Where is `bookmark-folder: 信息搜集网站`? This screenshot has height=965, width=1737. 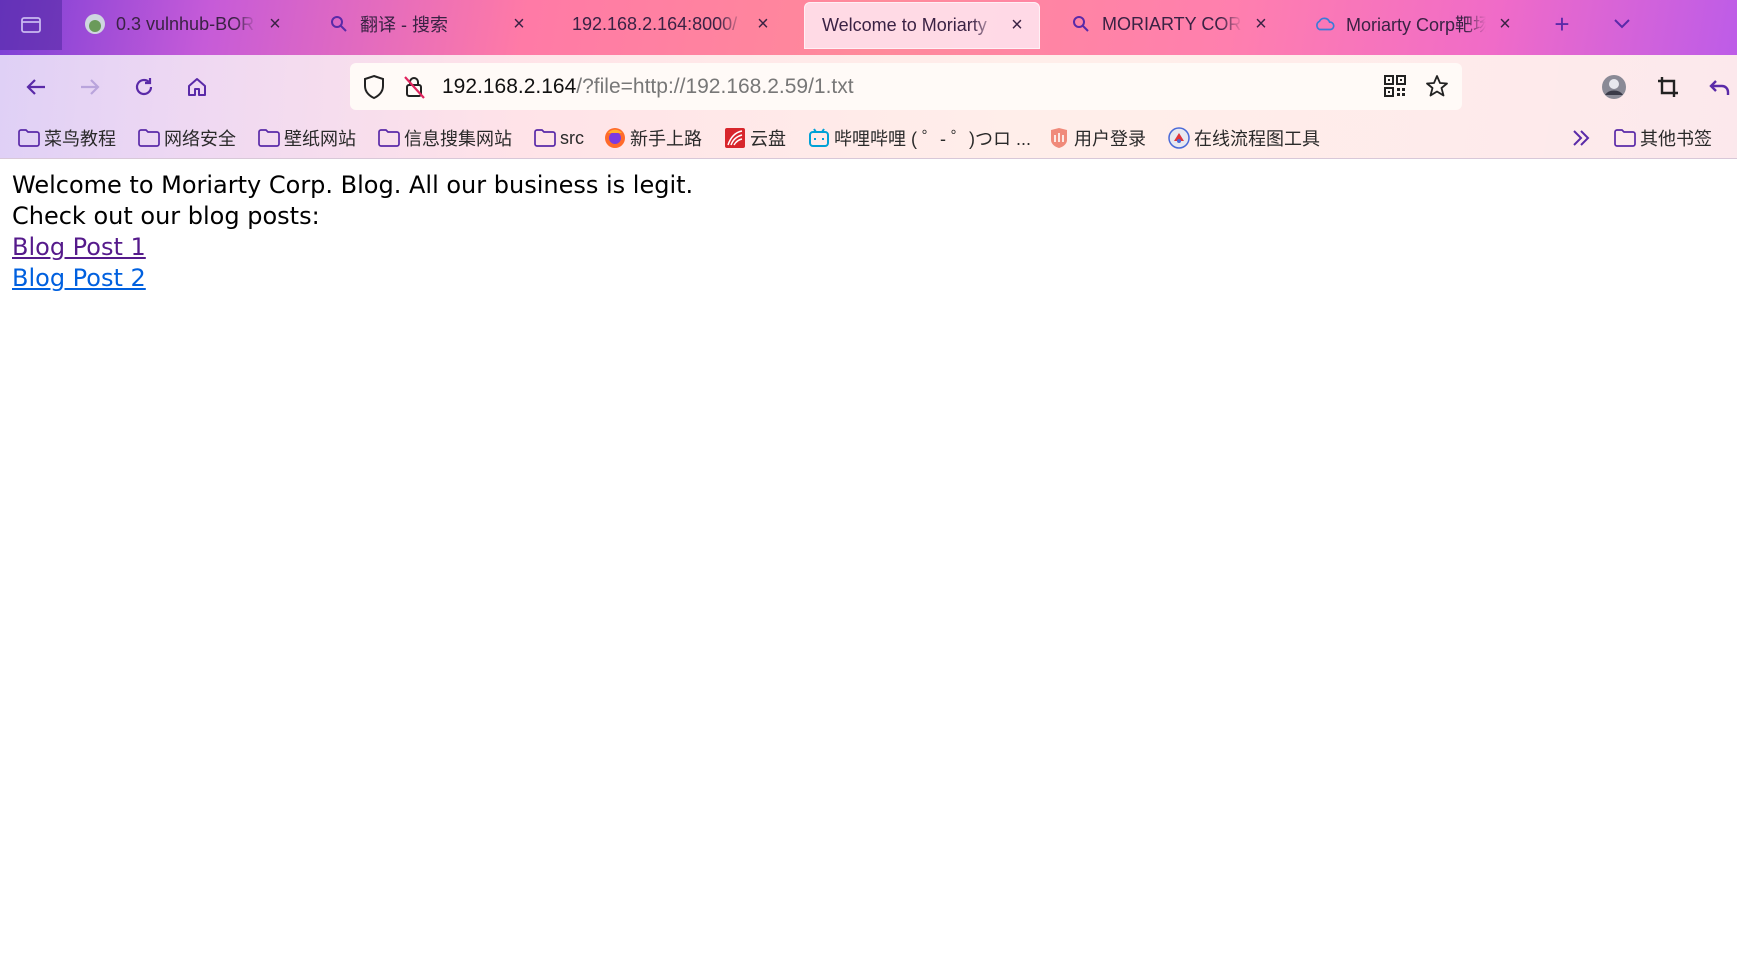
bookmark-folder: 信息搜集网站 is located at coordinates (445, 138).